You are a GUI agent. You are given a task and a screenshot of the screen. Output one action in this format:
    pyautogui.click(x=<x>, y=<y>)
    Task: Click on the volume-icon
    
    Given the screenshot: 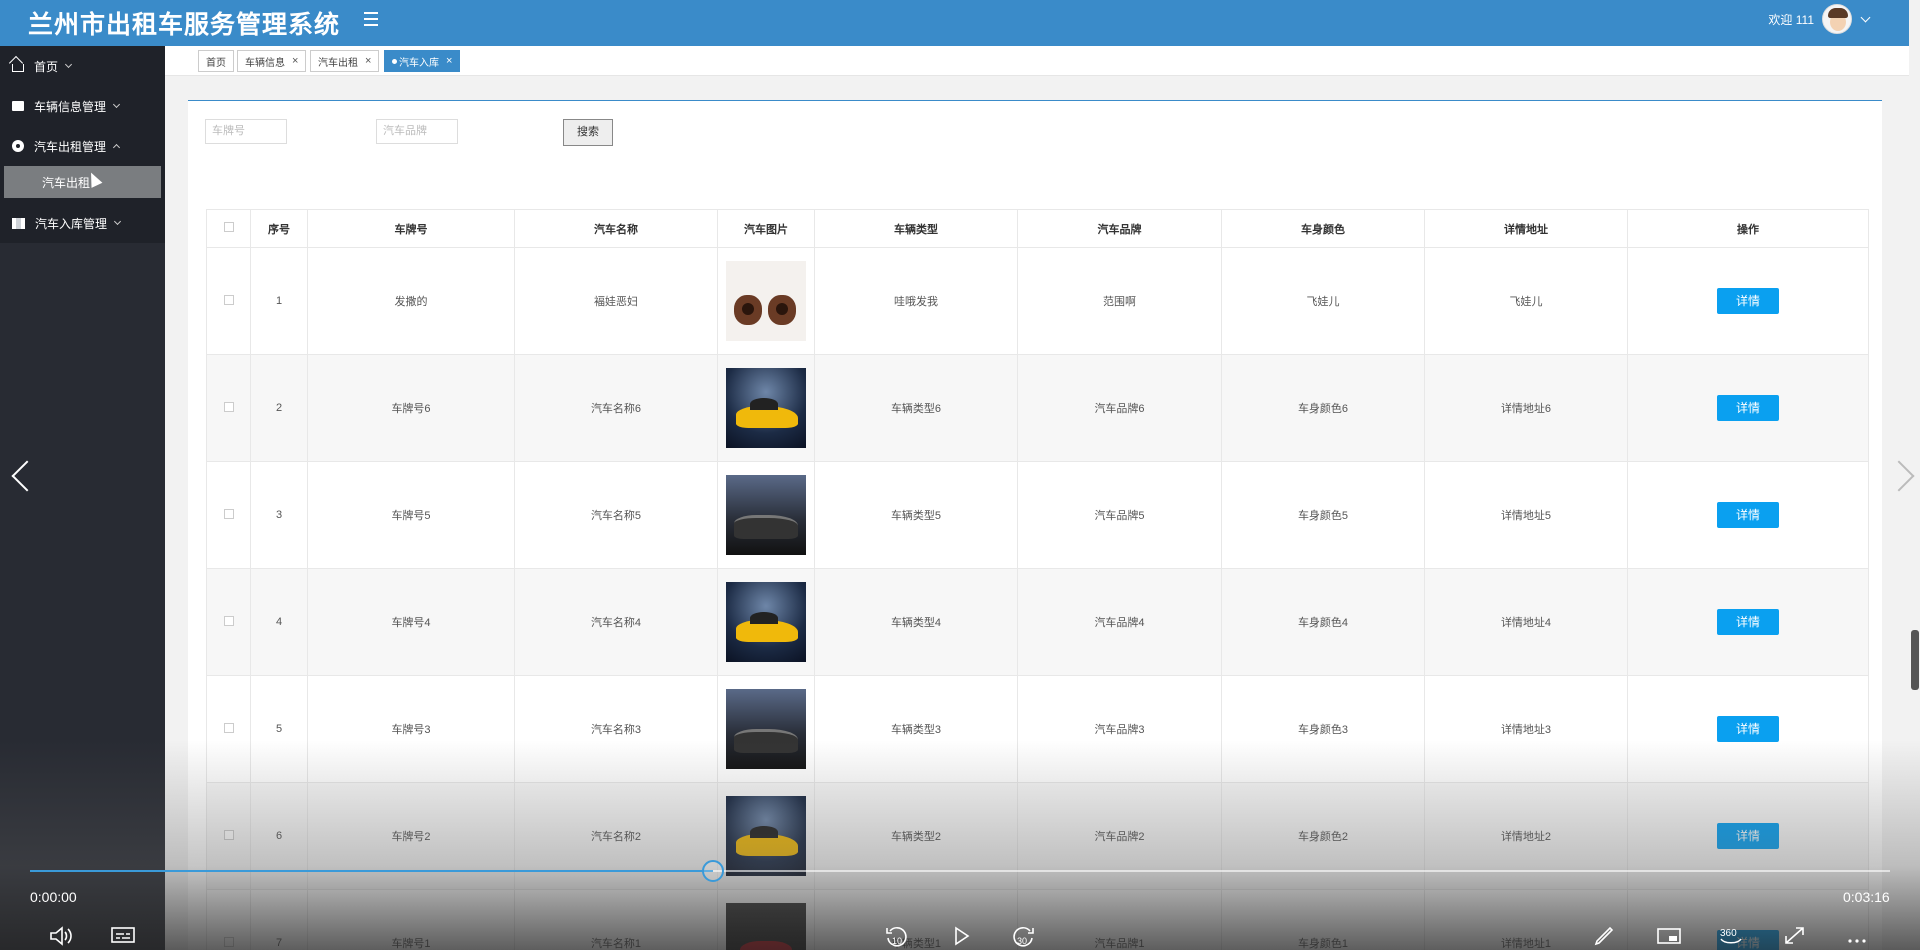 What is the action you would take?
    pyautogui.click(x=61, y=936)
    